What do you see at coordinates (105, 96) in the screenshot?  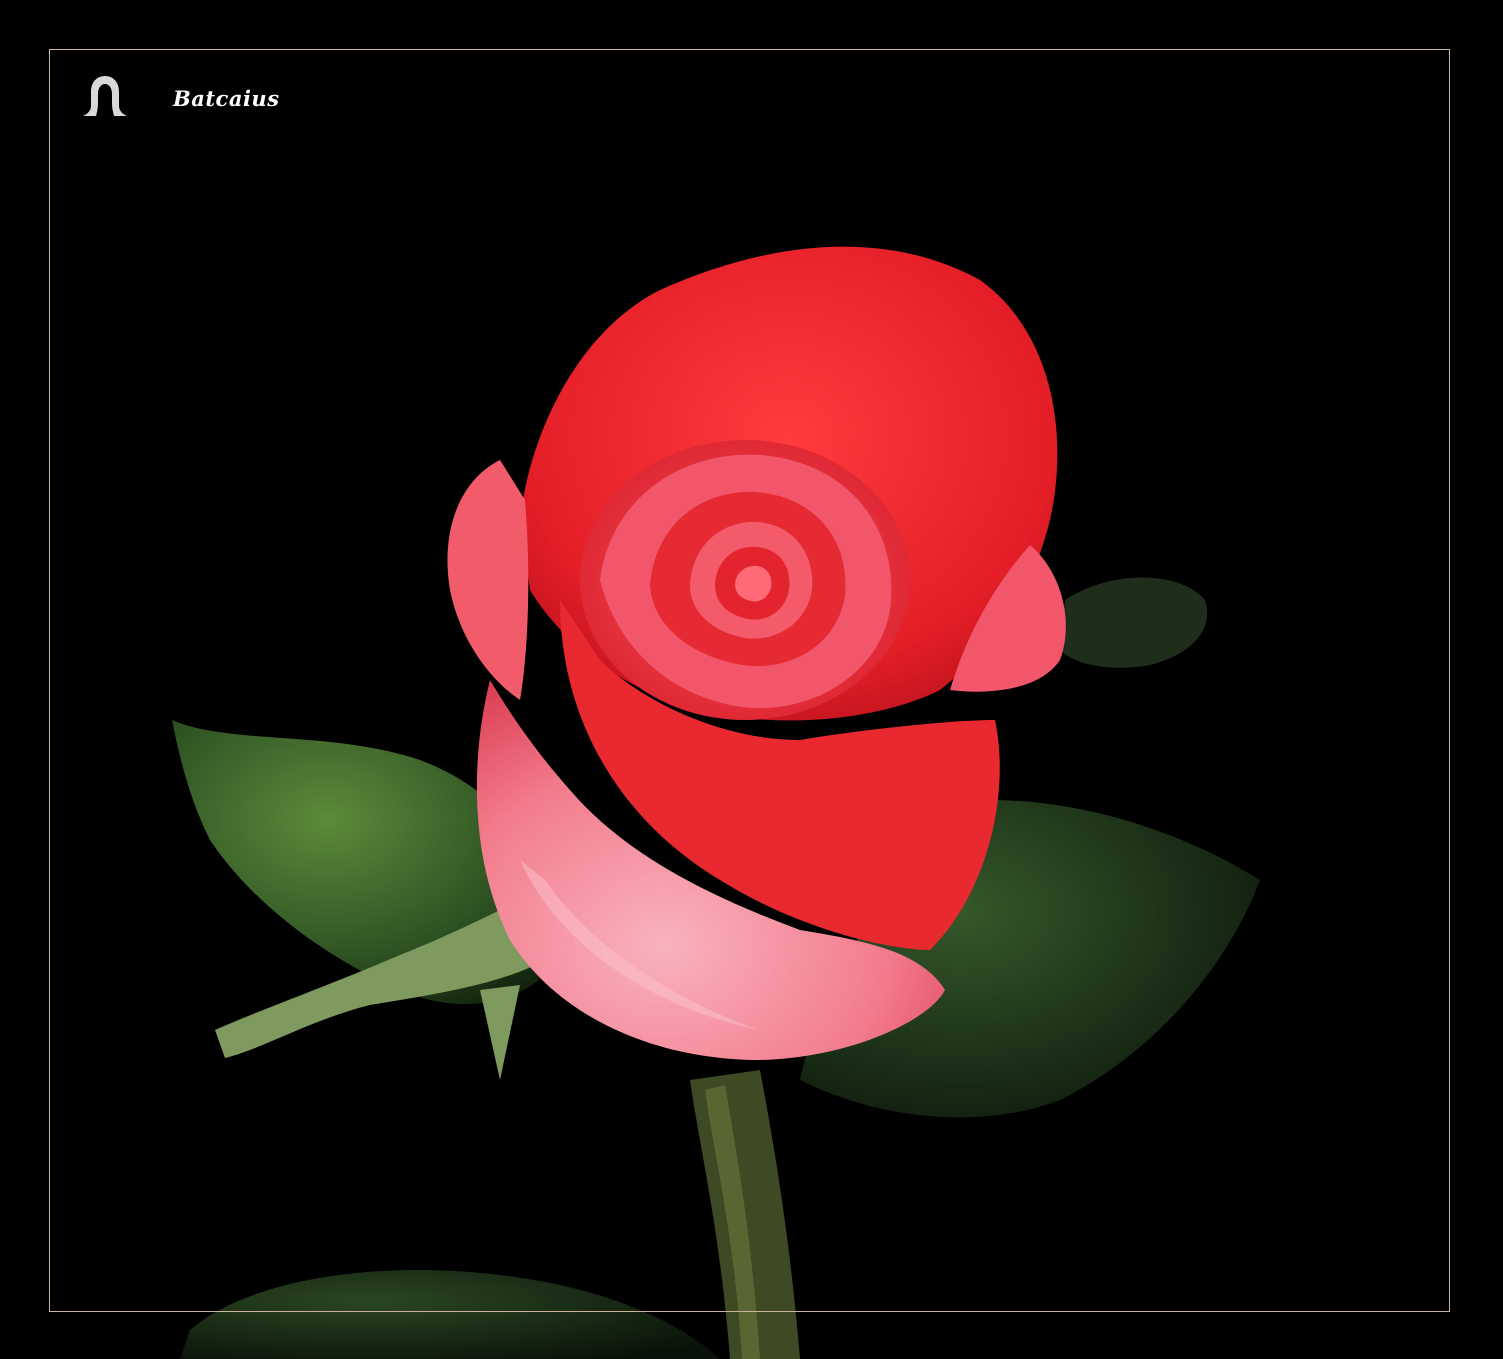 I see `hooded-figure-icon` at bounding box center [105, 96].